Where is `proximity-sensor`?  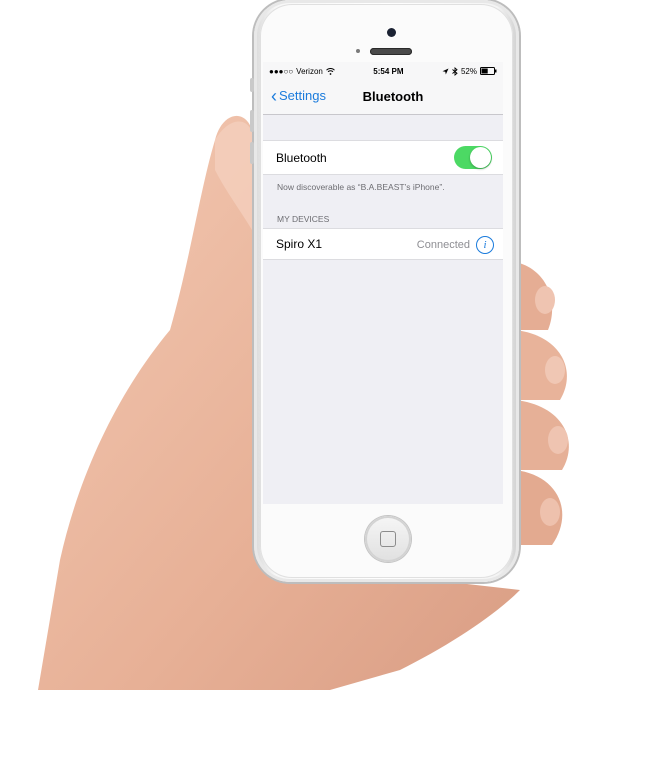
proximity-sensor is located at coordinates (358, 51).